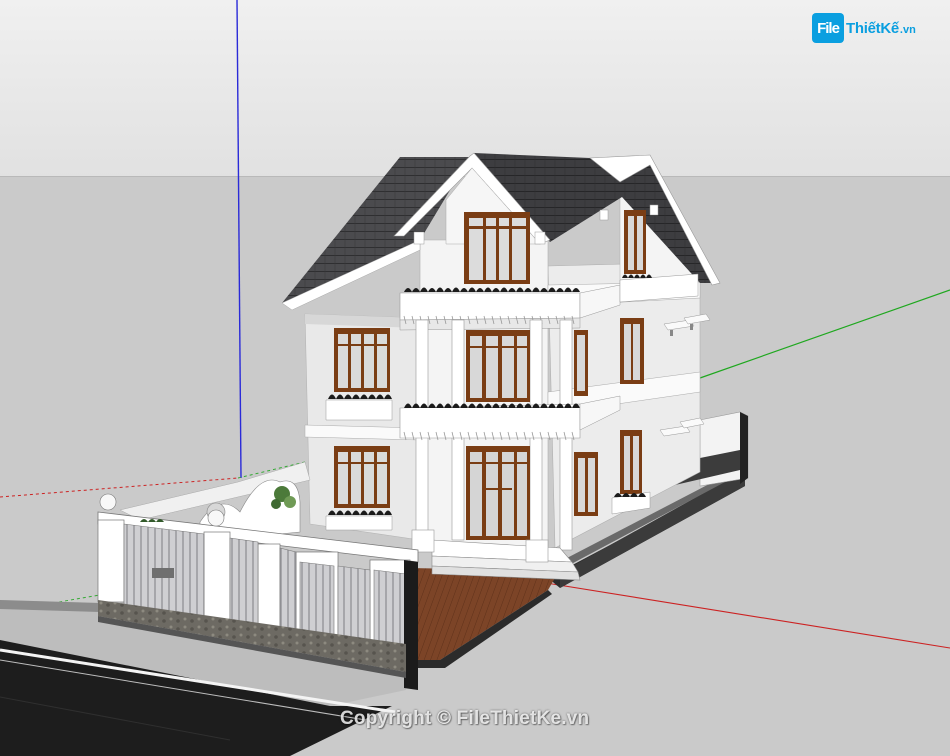 This screenshot has width=950, height=756. What do you see at coordinates (359, 523) in the screenshot?
I see `planter-1f-left` at bounding box center [359, 523].